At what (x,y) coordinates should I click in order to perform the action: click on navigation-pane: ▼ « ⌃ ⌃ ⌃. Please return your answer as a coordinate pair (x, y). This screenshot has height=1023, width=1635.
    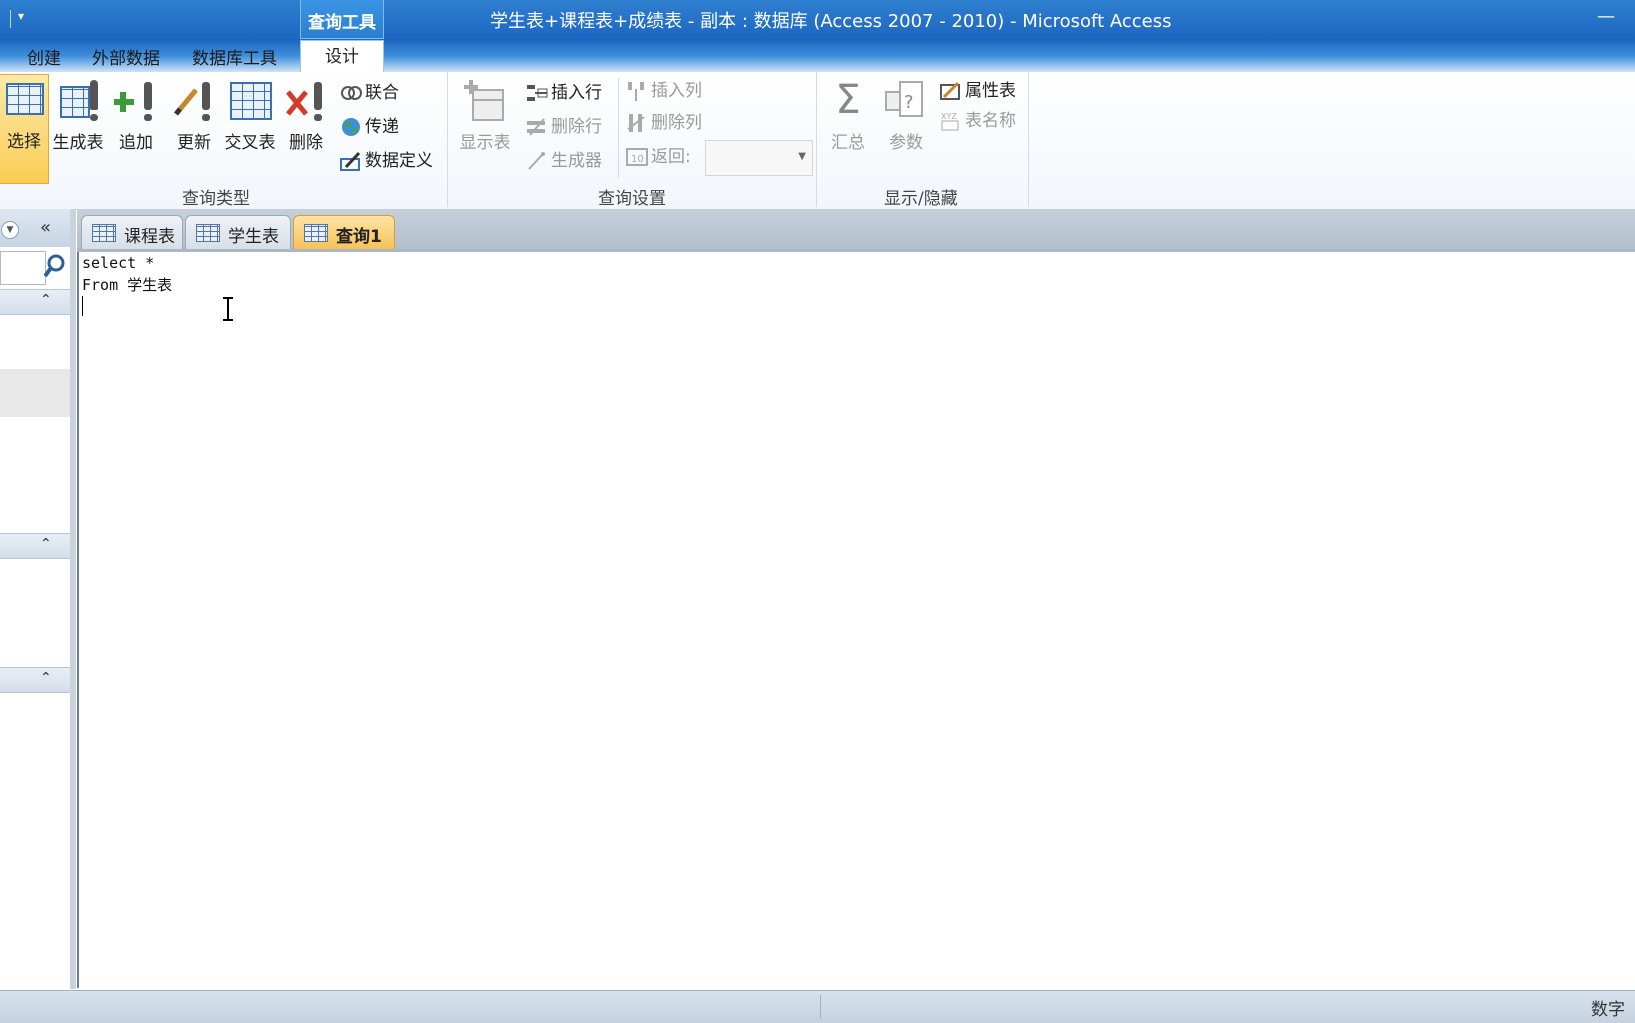
    Looking at the image, I should click on (35, 599).